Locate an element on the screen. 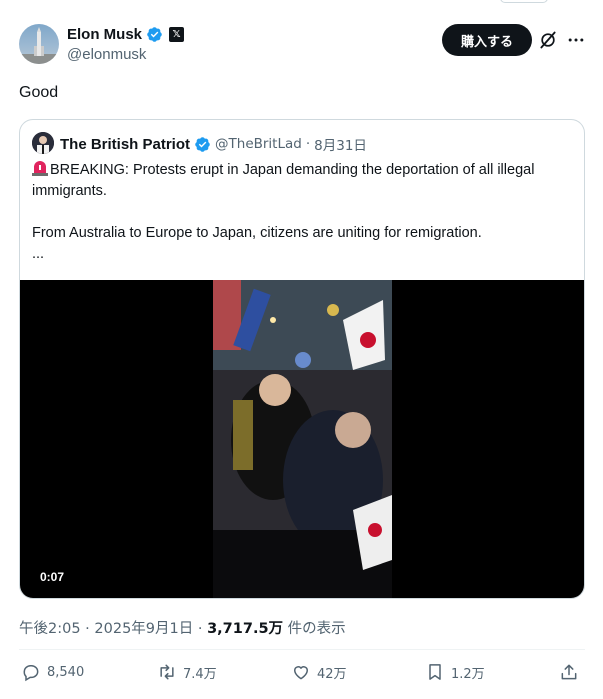 Image resolution: width=603 pixels, height=699 pixels. view-label: 件の表示 is located at coordinates (316, 629).